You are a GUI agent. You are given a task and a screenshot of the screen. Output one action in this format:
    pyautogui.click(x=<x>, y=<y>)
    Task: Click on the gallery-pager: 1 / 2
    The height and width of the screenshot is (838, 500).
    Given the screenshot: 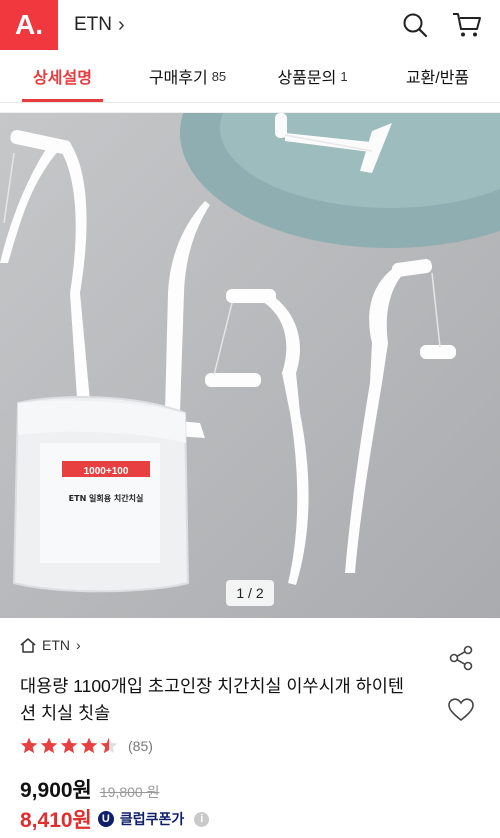 What is the action you would take?
    pyautogui.click(x=250, y=593)
    